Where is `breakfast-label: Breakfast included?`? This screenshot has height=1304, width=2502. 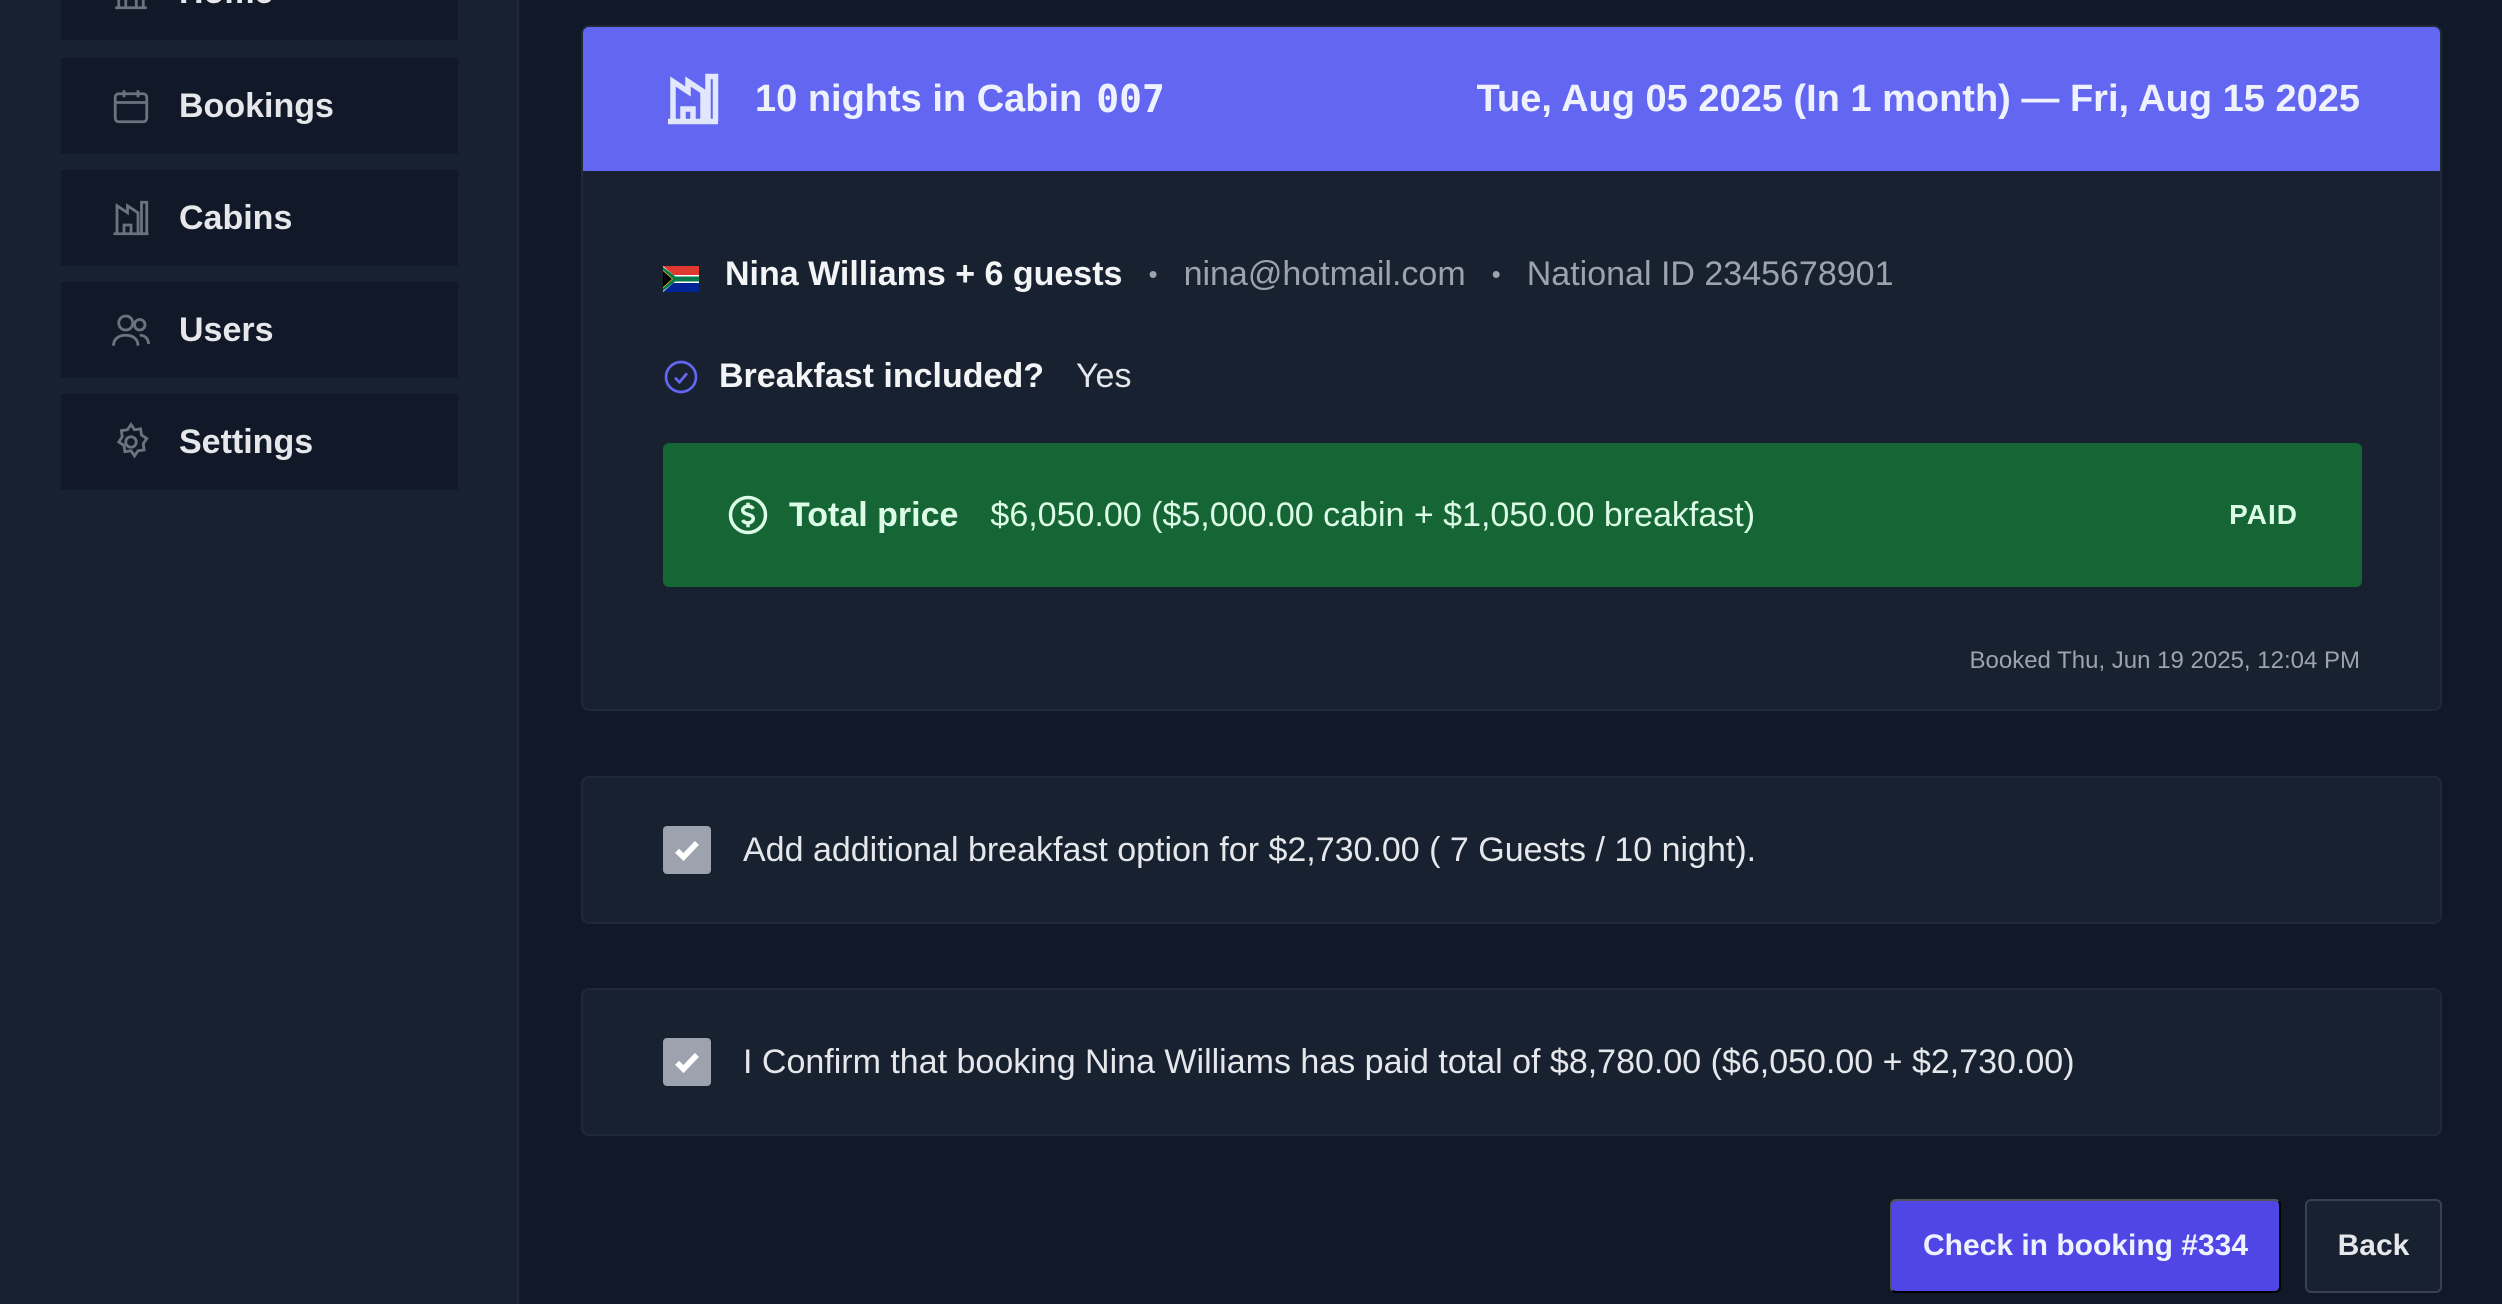 breakfast-label: Breakfast included? is located at coordinates (881, 376).